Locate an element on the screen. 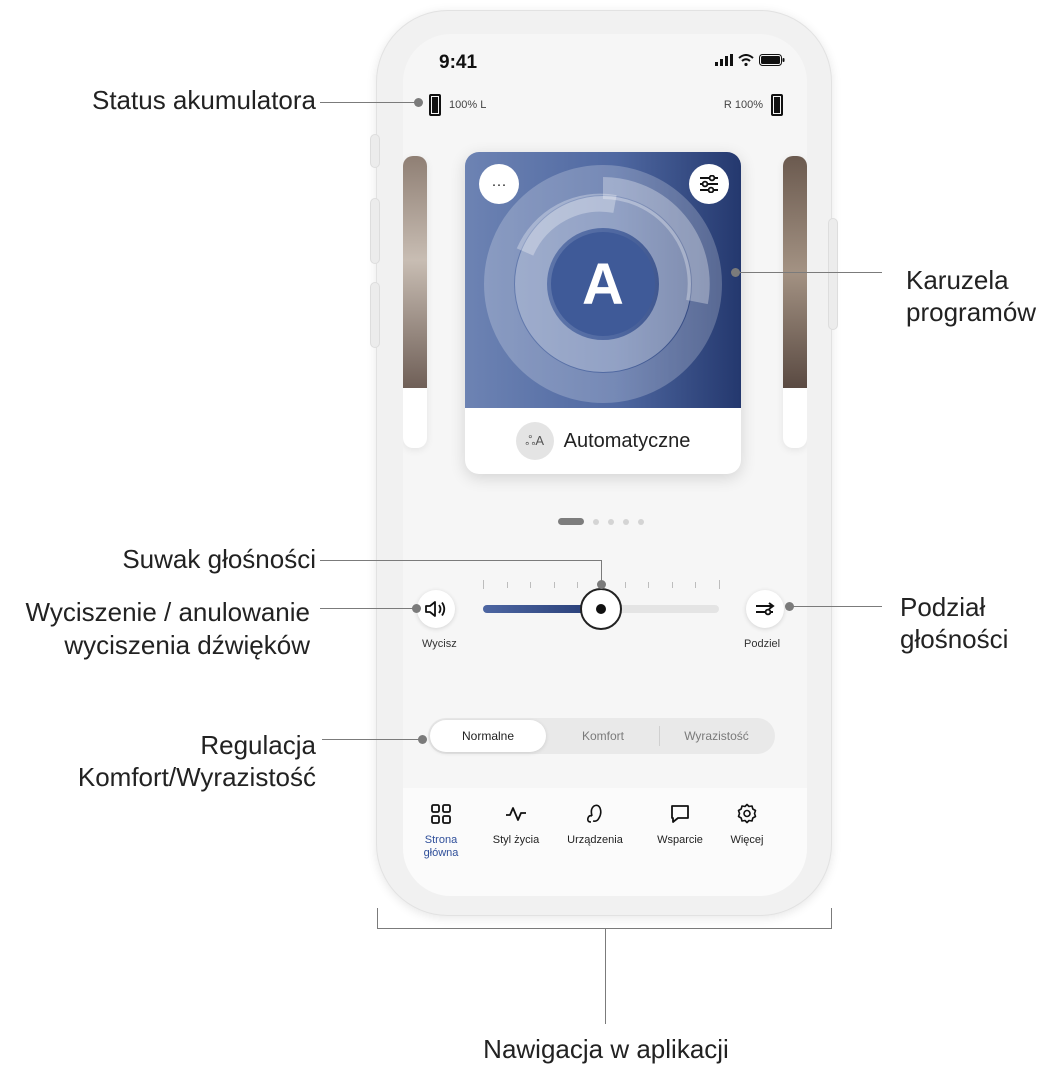 The width and height of the screenshot is (1046, 1068). more-options-icon: ··· is located at coordinates (499, 184).